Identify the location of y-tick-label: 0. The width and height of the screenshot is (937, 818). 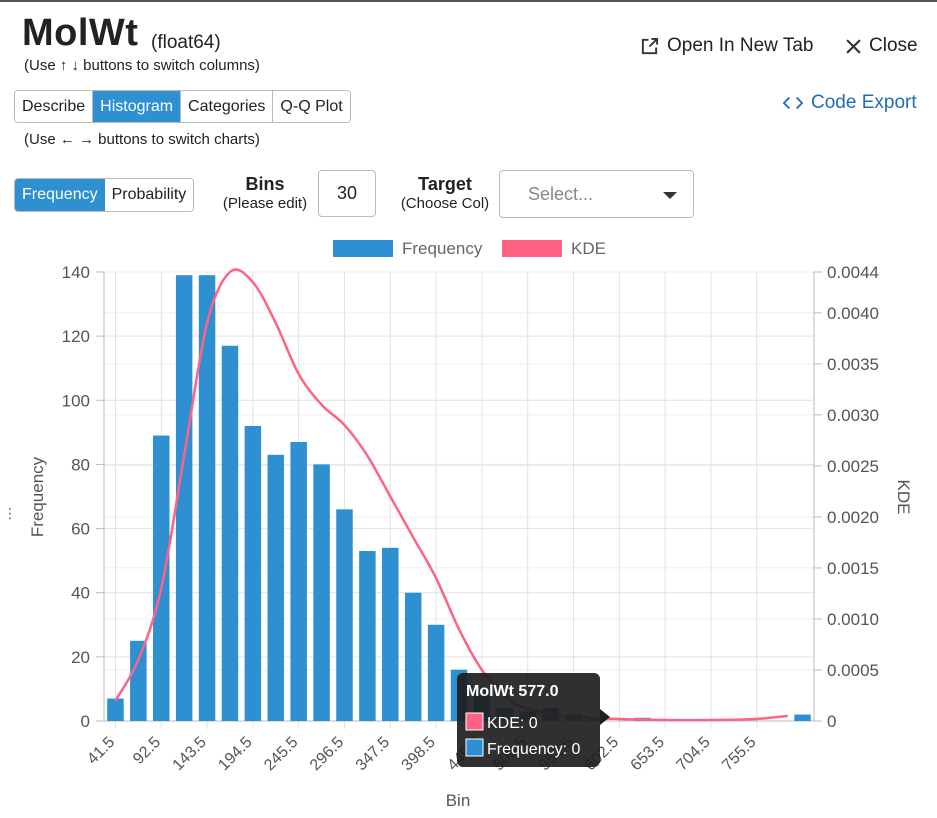
(85, 721).